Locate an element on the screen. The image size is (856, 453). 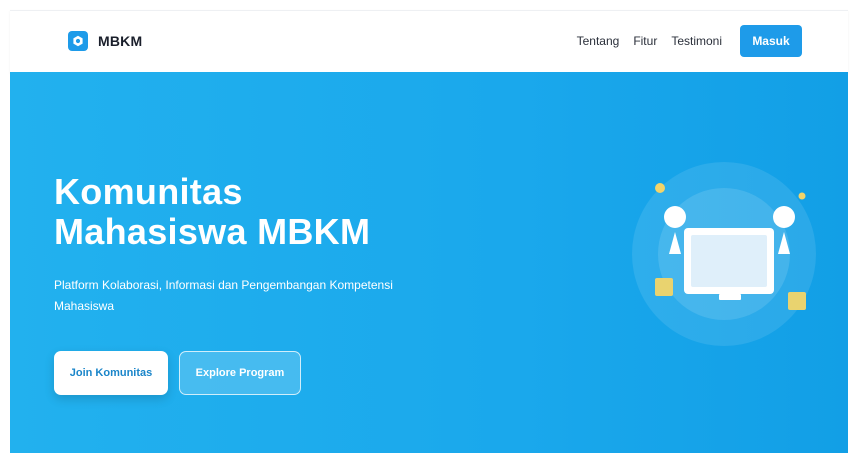
brand-name: MBKM is located at coordinates (120, 41).